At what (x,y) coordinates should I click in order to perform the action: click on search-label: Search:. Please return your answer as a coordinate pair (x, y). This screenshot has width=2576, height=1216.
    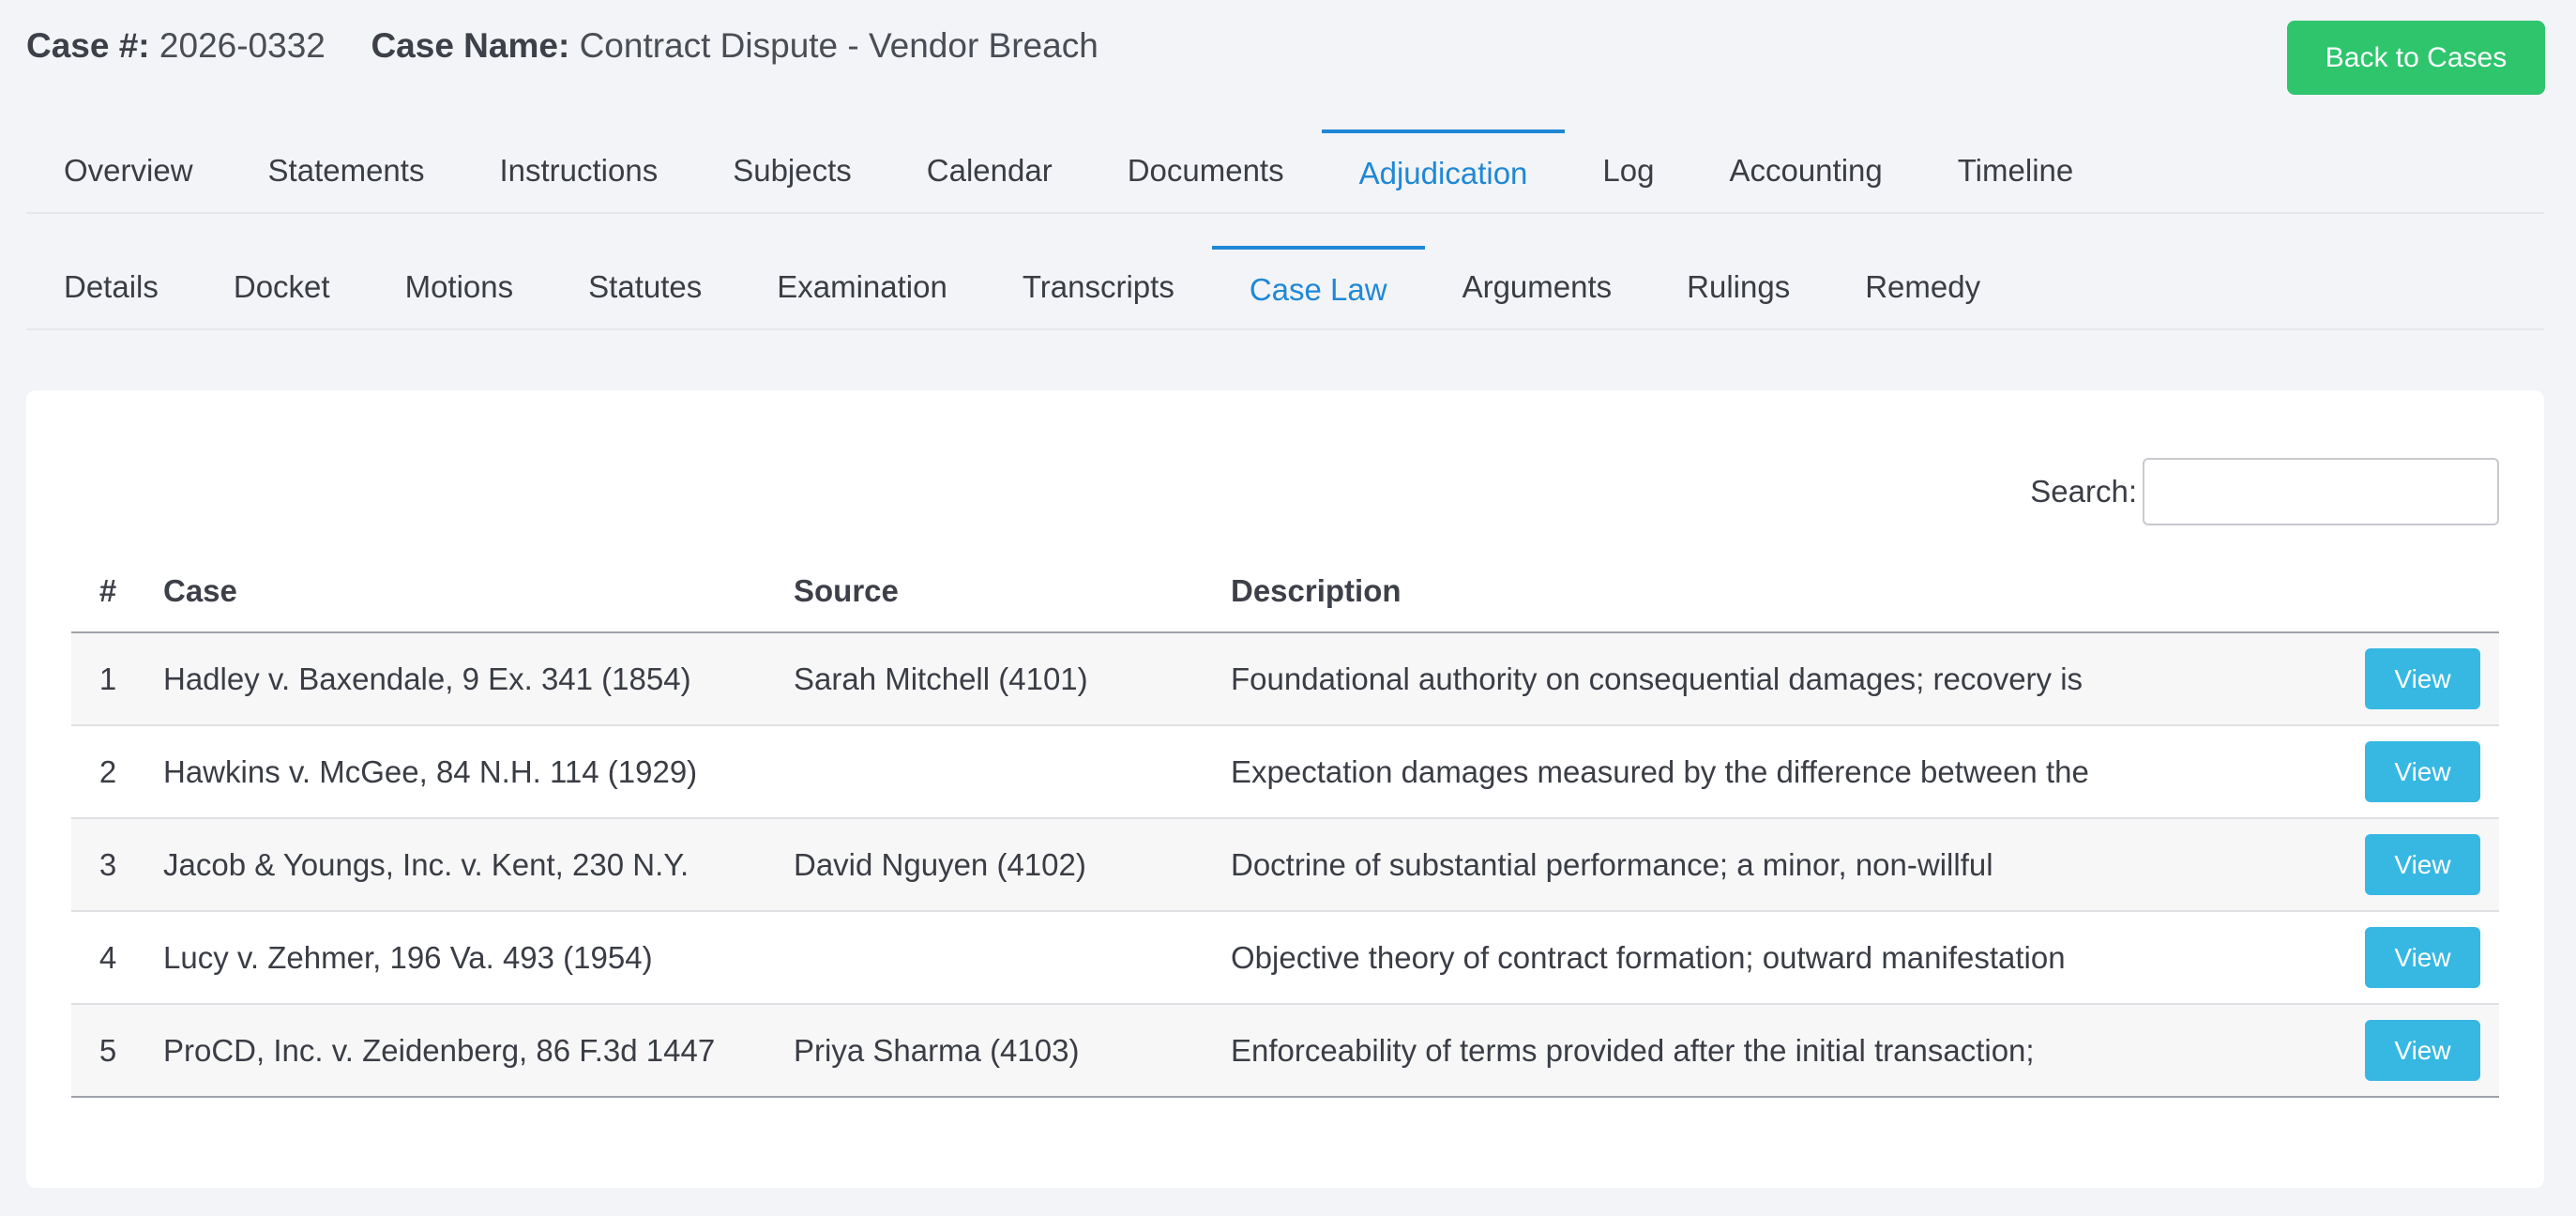
    Looking at the image, I should click on (2083, 491).